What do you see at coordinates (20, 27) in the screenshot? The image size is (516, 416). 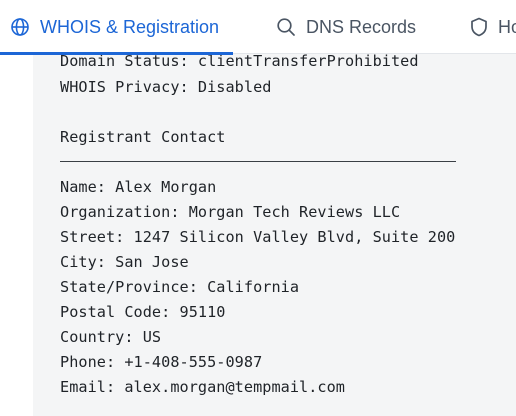 I see `globe-icon` at bounding box center [20, 27].